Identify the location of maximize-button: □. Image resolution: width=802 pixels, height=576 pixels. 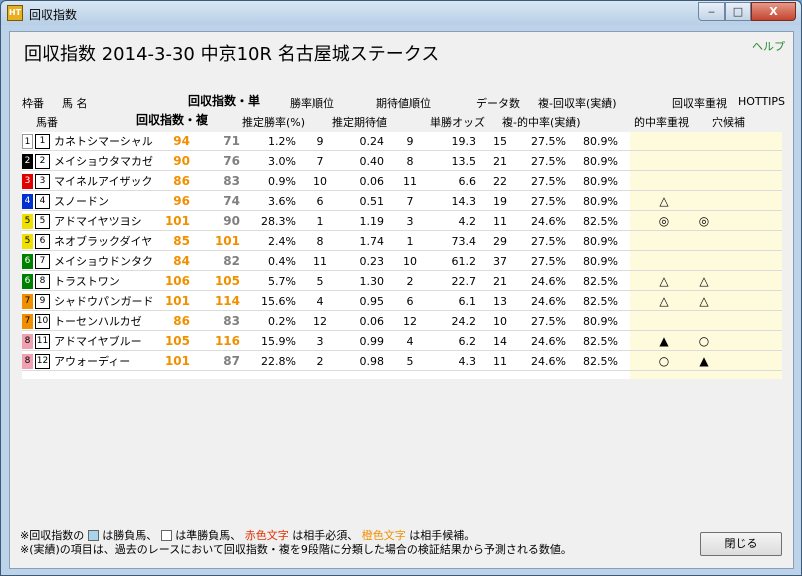
(738, 11).